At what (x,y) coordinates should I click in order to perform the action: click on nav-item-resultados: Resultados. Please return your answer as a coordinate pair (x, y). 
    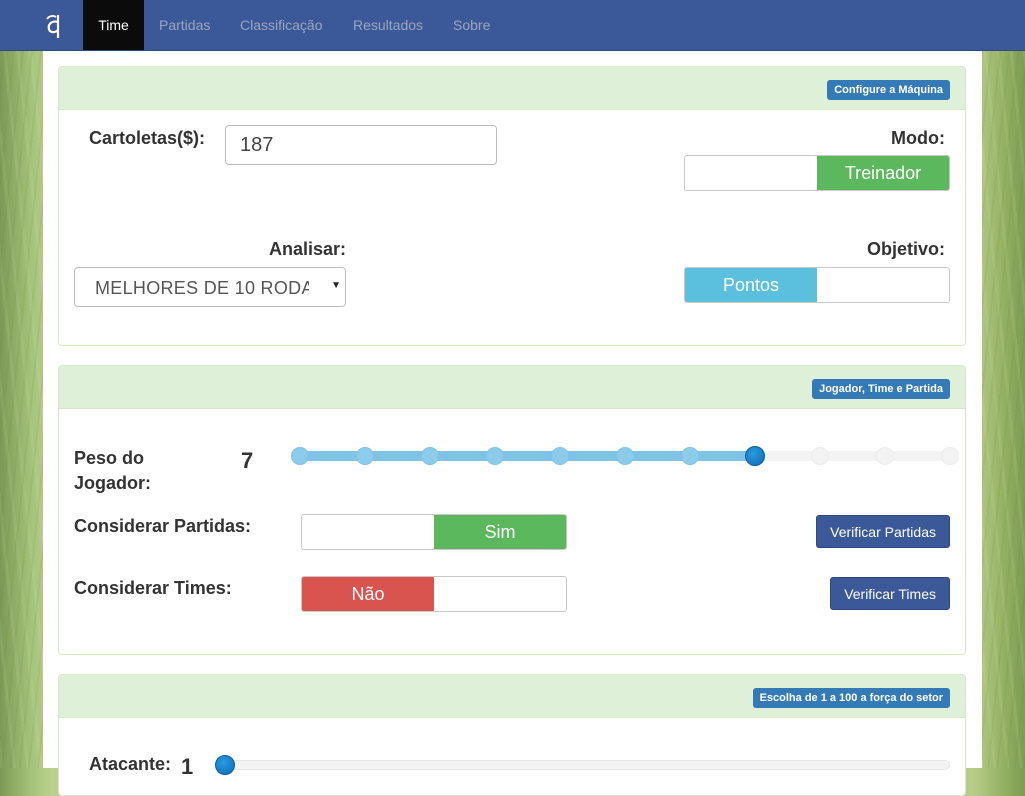
    Looking at the image, I should click on (388, 25).